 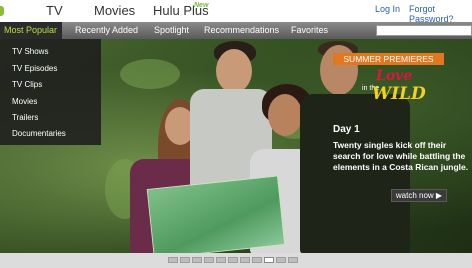 I want to click on forgot-password-link: Forgot Password?, so click(x=440, y=14).